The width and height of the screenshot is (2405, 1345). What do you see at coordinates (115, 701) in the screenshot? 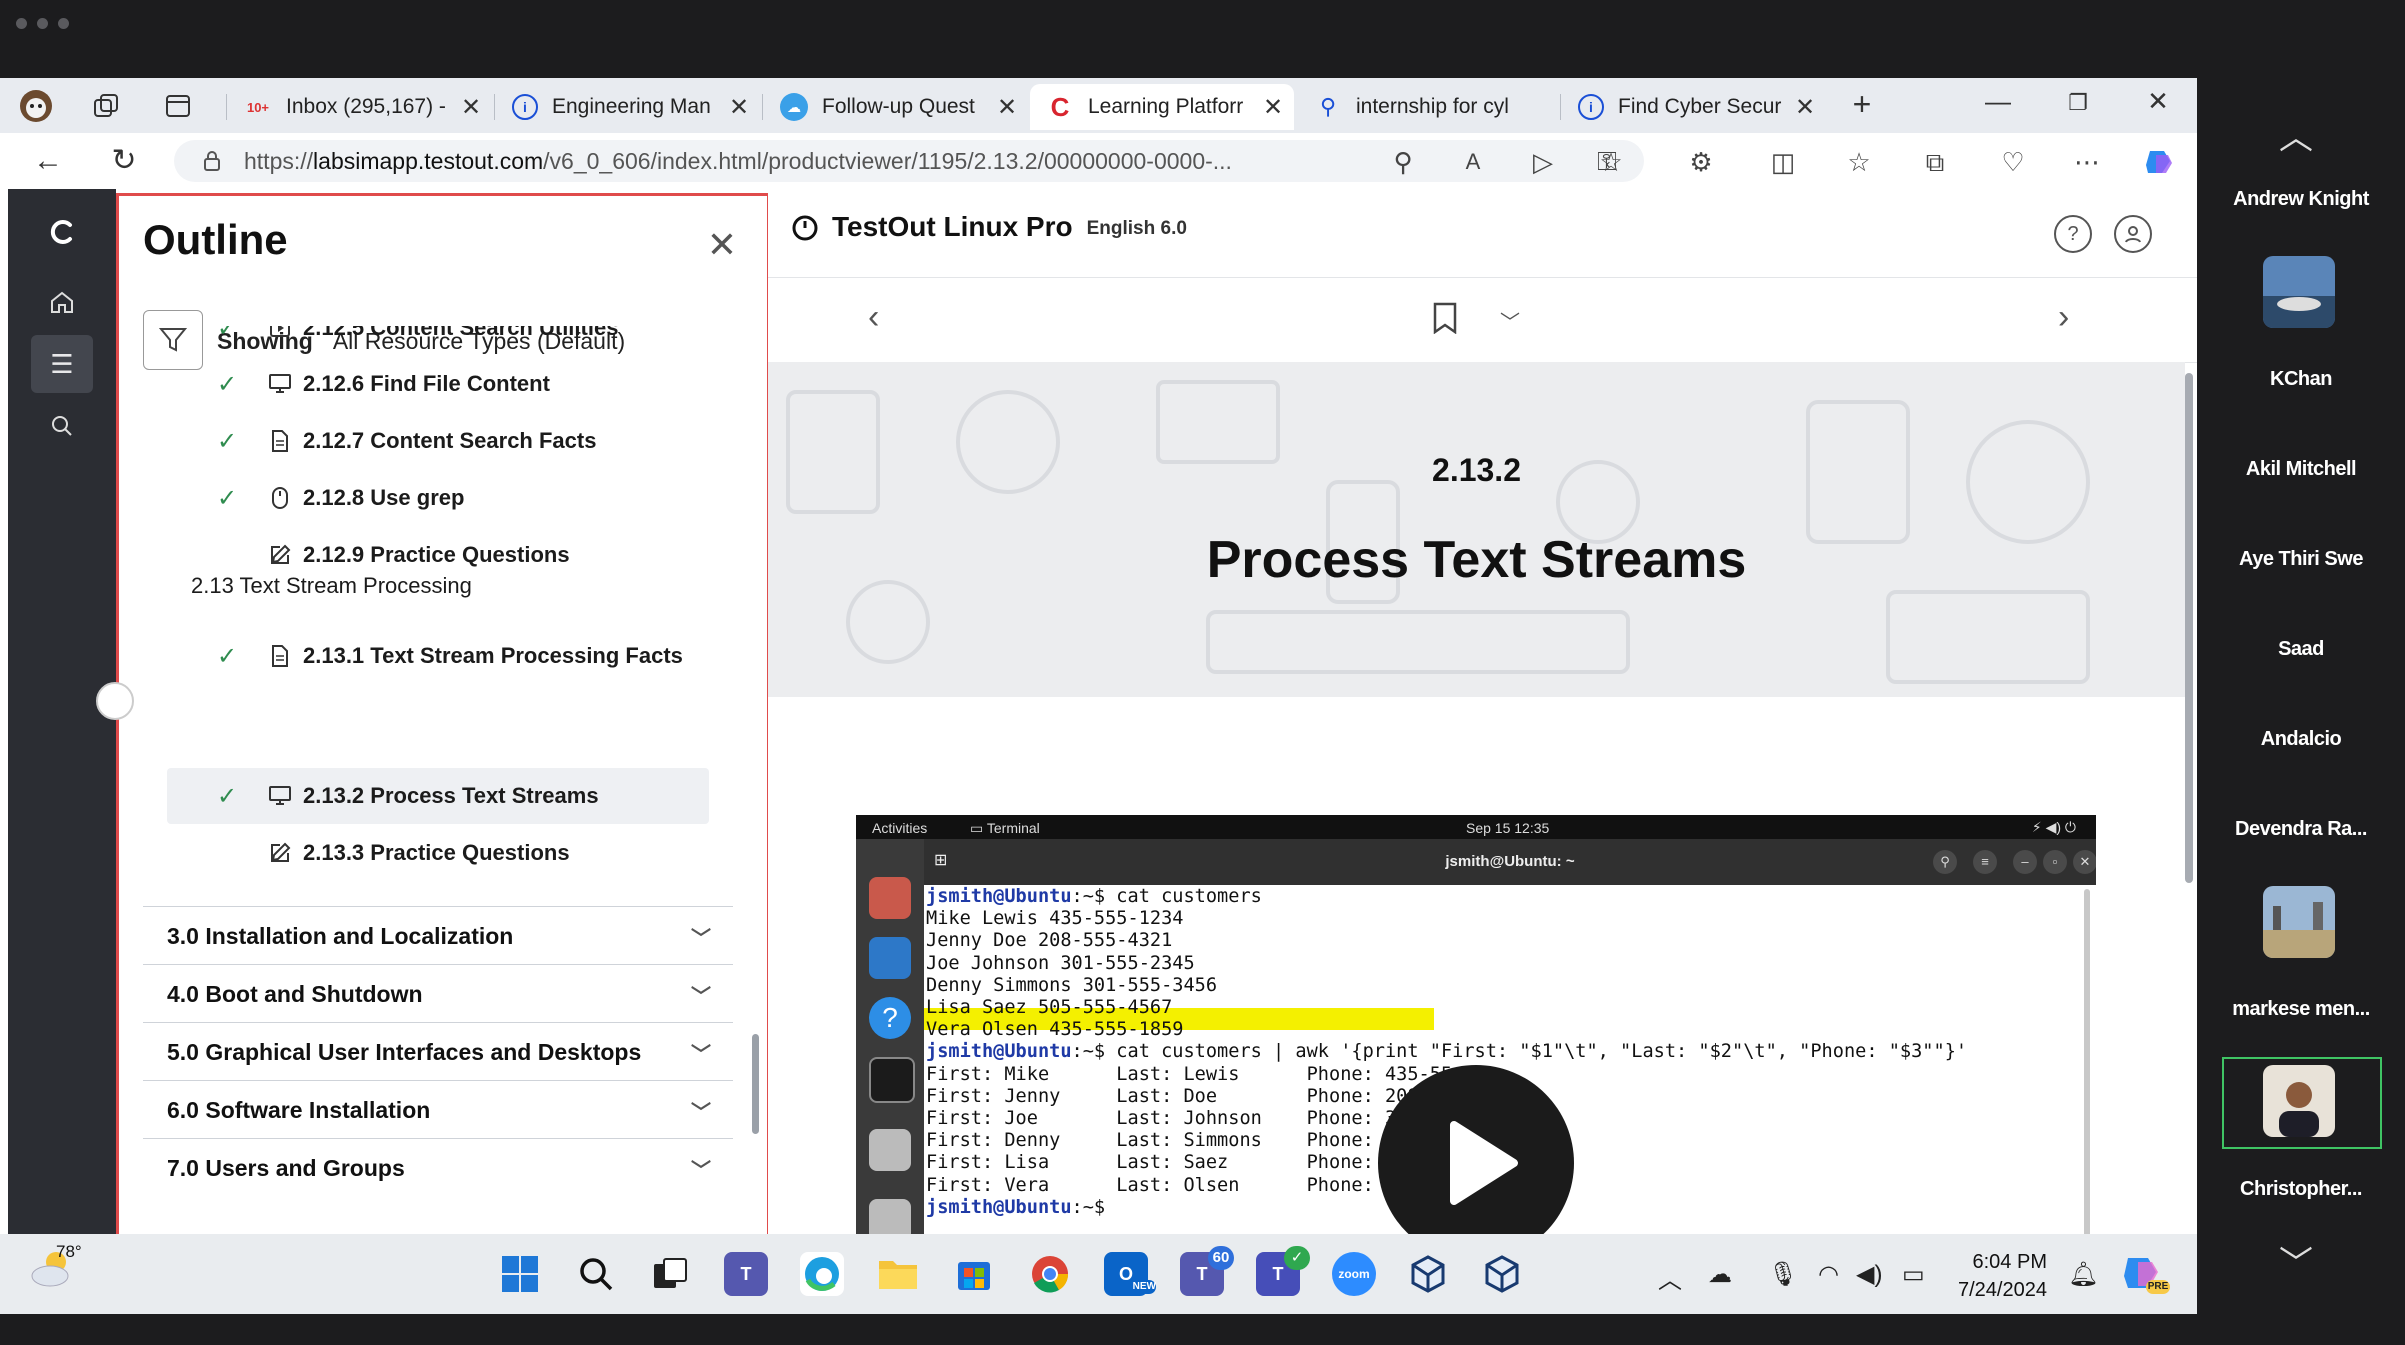
I see `panel-collapse-handle` at bounding box center [115, 701].